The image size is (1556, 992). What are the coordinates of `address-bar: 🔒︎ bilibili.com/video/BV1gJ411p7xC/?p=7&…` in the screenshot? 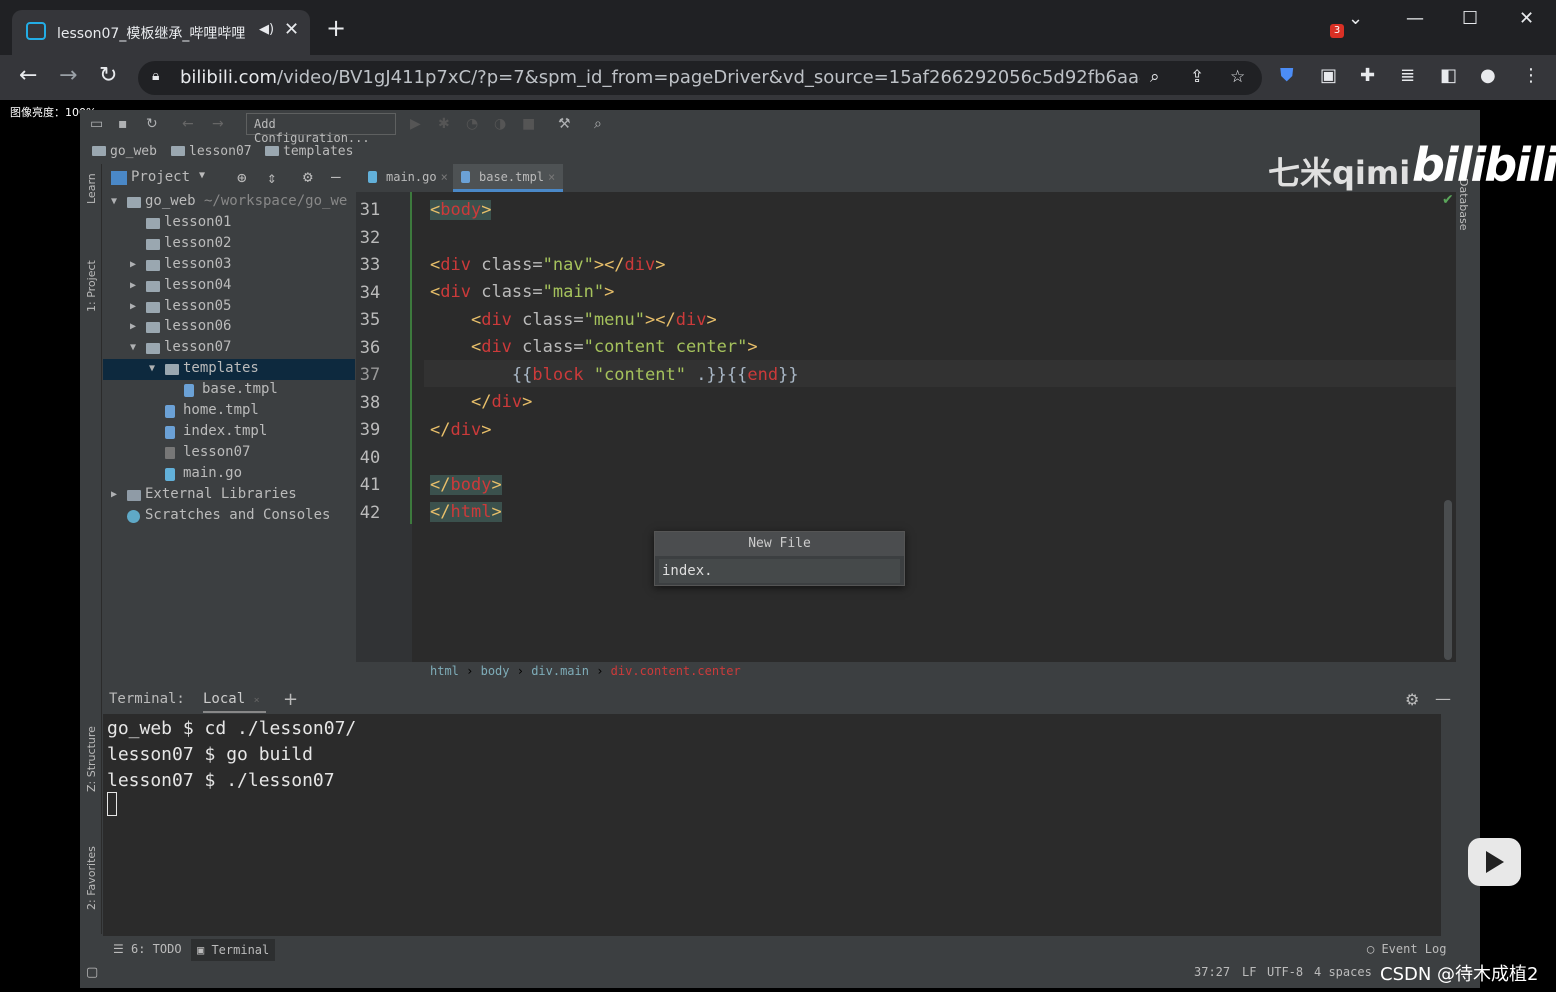 It's located at (700, 78).